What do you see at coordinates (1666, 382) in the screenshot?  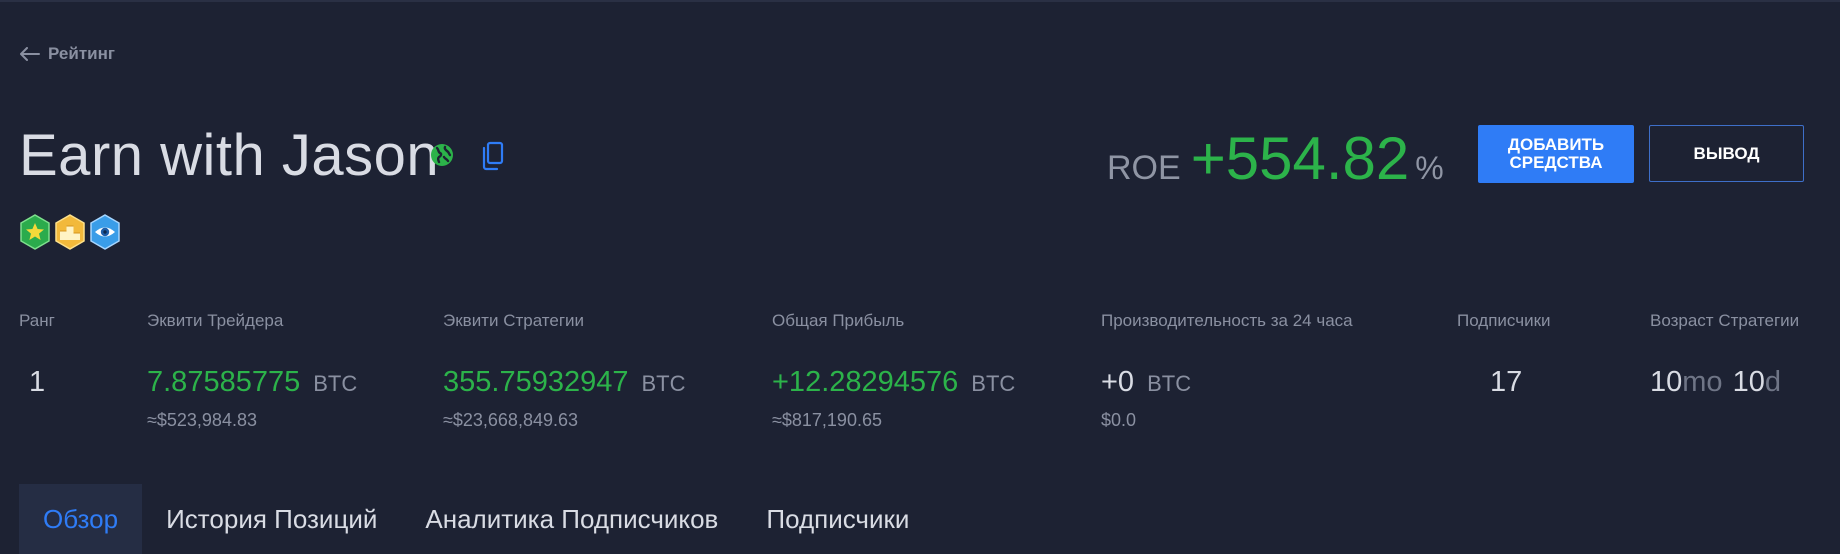 I see `strategy-age-months: 10` at bounding box center [1666, 382].